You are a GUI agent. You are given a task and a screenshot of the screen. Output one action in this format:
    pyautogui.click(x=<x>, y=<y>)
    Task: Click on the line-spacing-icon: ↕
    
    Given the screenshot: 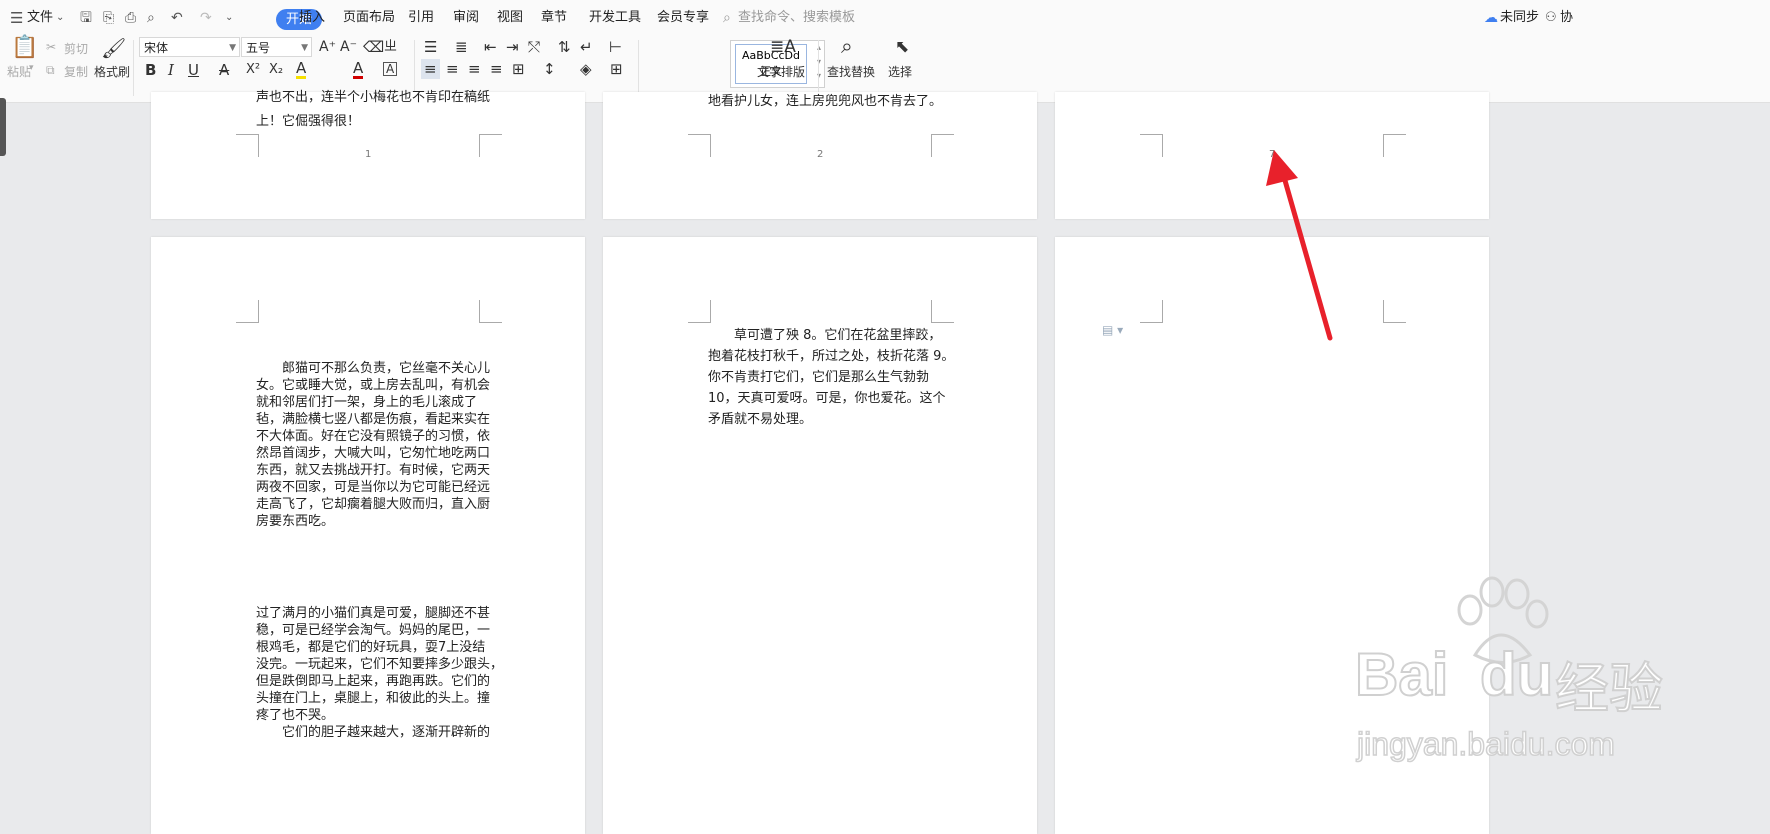 What is the action you would take?
    pyautogui.click(x=549, y=69)
    